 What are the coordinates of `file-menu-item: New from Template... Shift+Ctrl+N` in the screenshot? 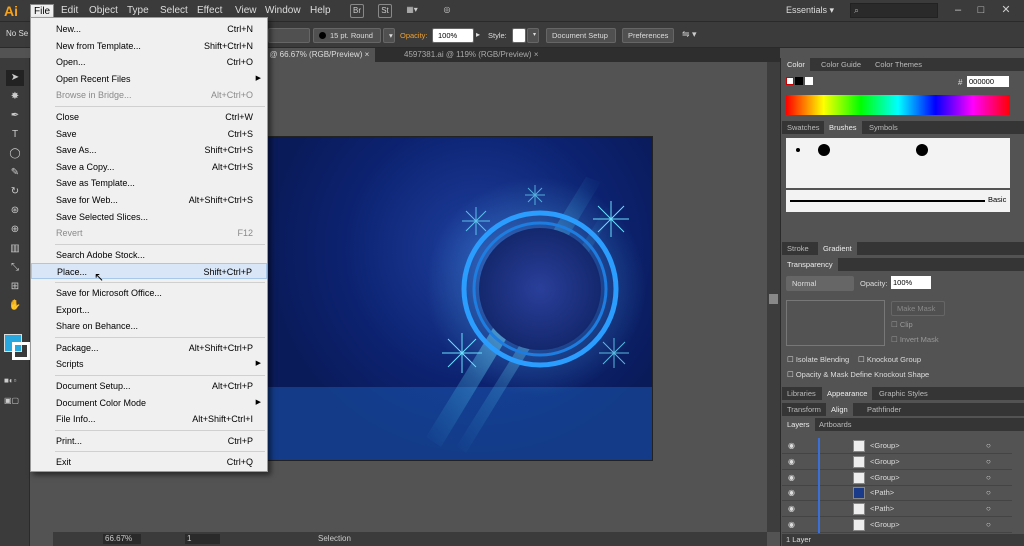 It's located at (149, 46).